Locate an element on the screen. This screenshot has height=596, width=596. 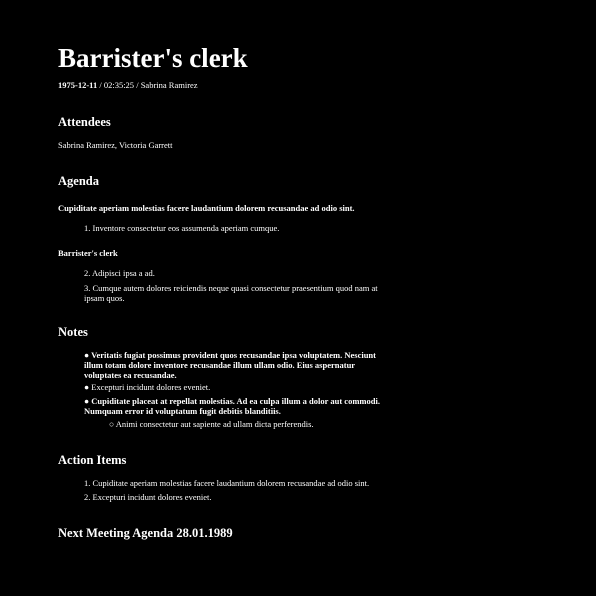
notes-item: ● Excepturi incidunt dolores eveniet. is located at coordinates (239, 387).